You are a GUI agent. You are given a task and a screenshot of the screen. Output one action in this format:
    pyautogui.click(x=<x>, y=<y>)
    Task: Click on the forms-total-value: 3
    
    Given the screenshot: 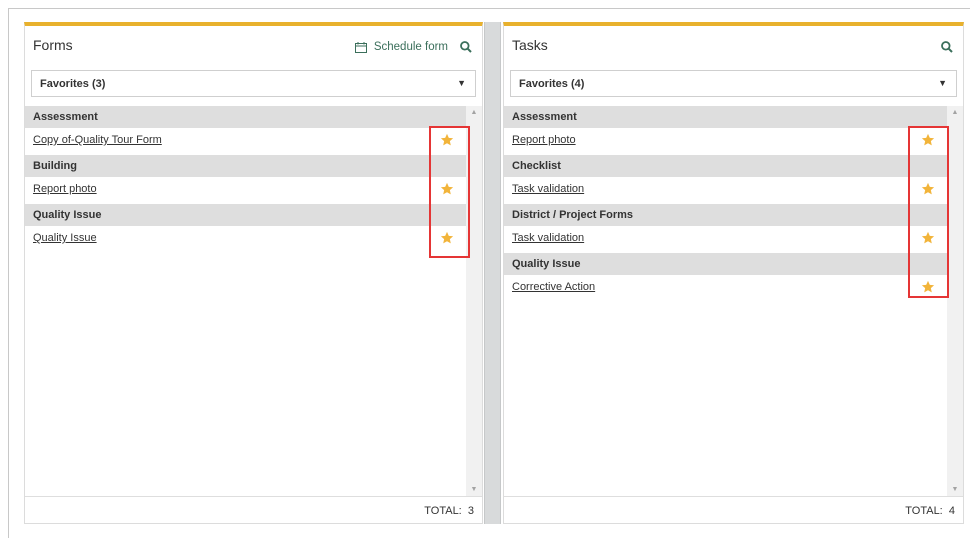 What is the action you would take?
    pyautogui.click(x=470, y=511)
    